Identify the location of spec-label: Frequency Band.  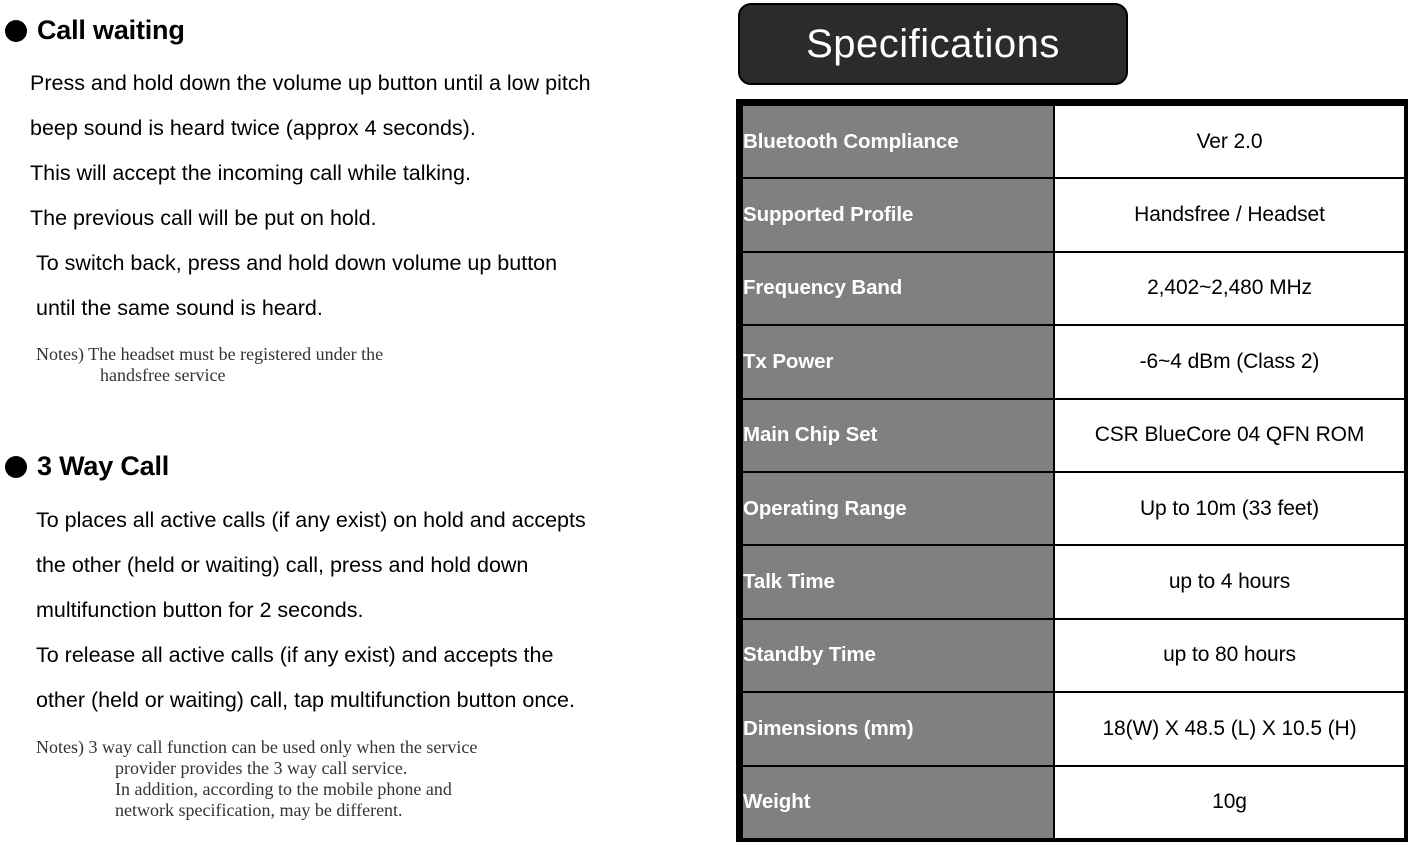
(898, 288).